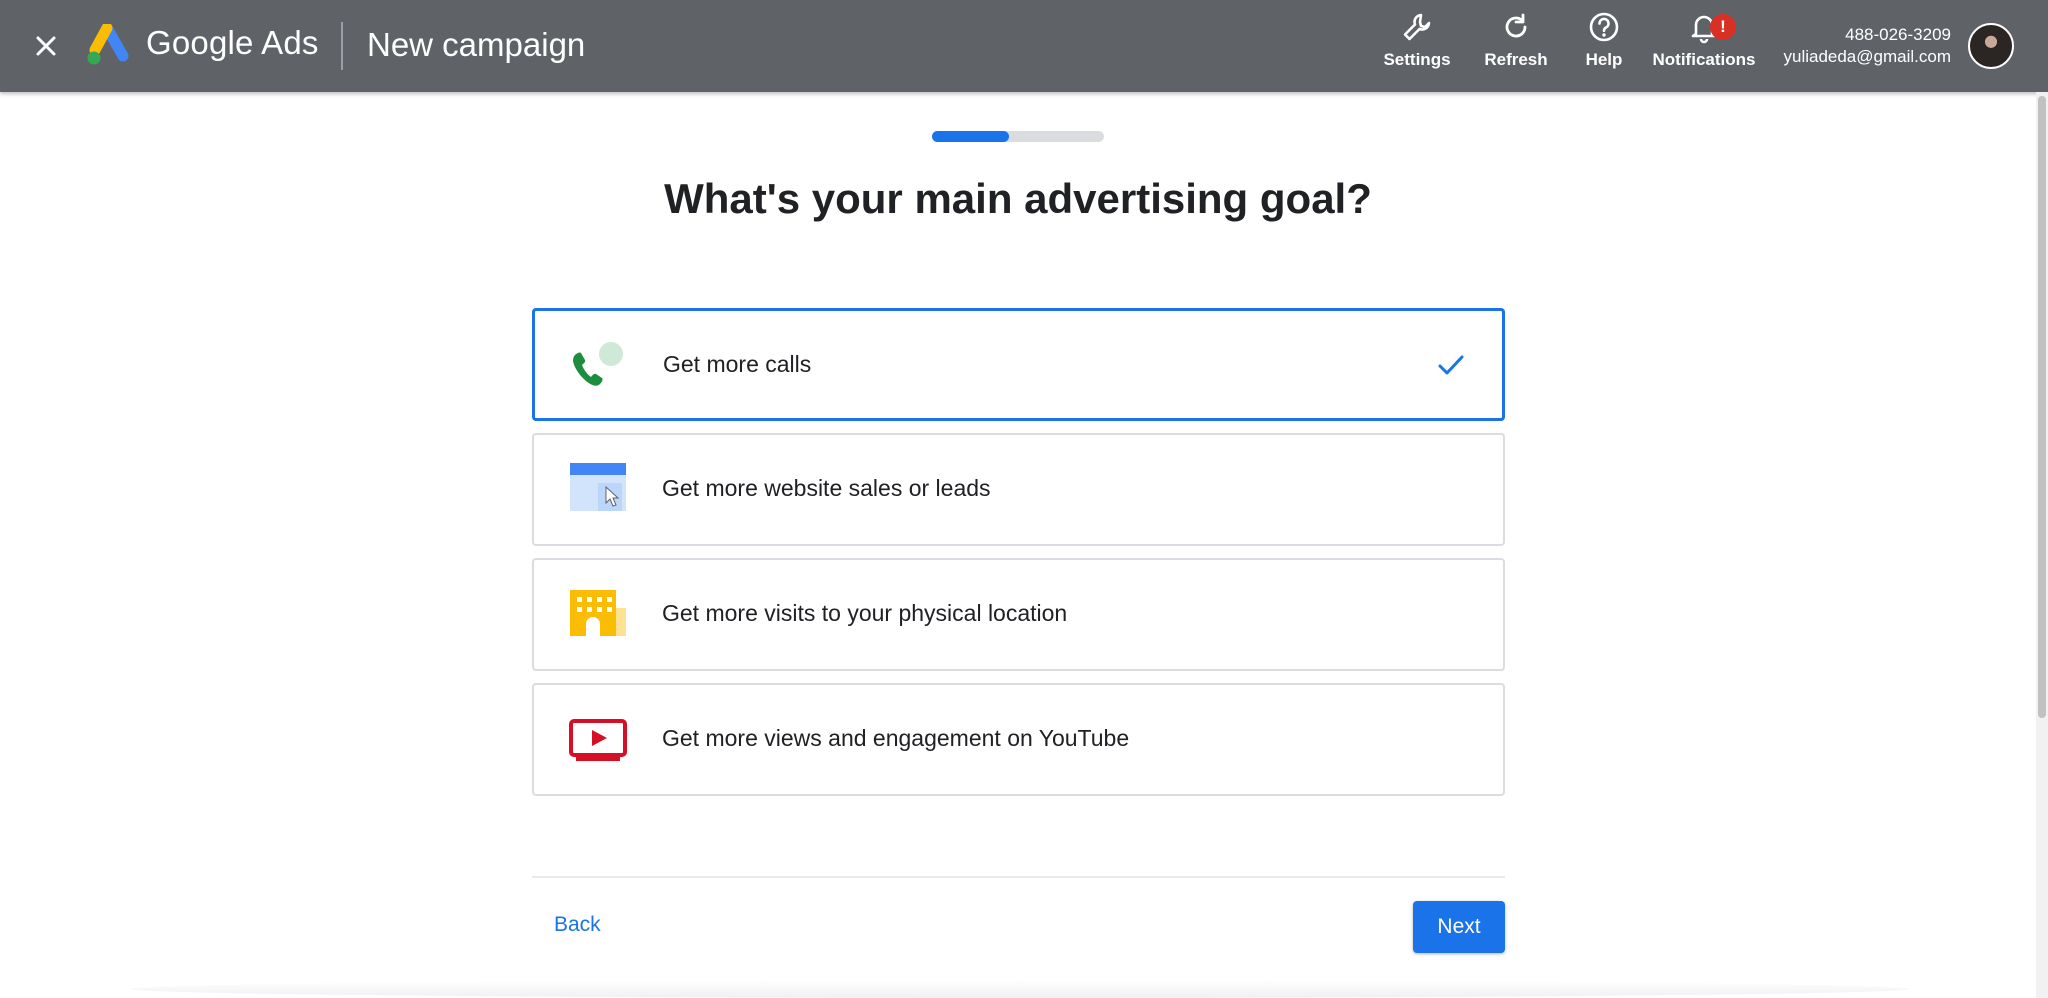 This screenshot has height=998, width=2048. Describe the element at coordinates (598, 740) in the screenshot. I see `video-play-icon` at that location.